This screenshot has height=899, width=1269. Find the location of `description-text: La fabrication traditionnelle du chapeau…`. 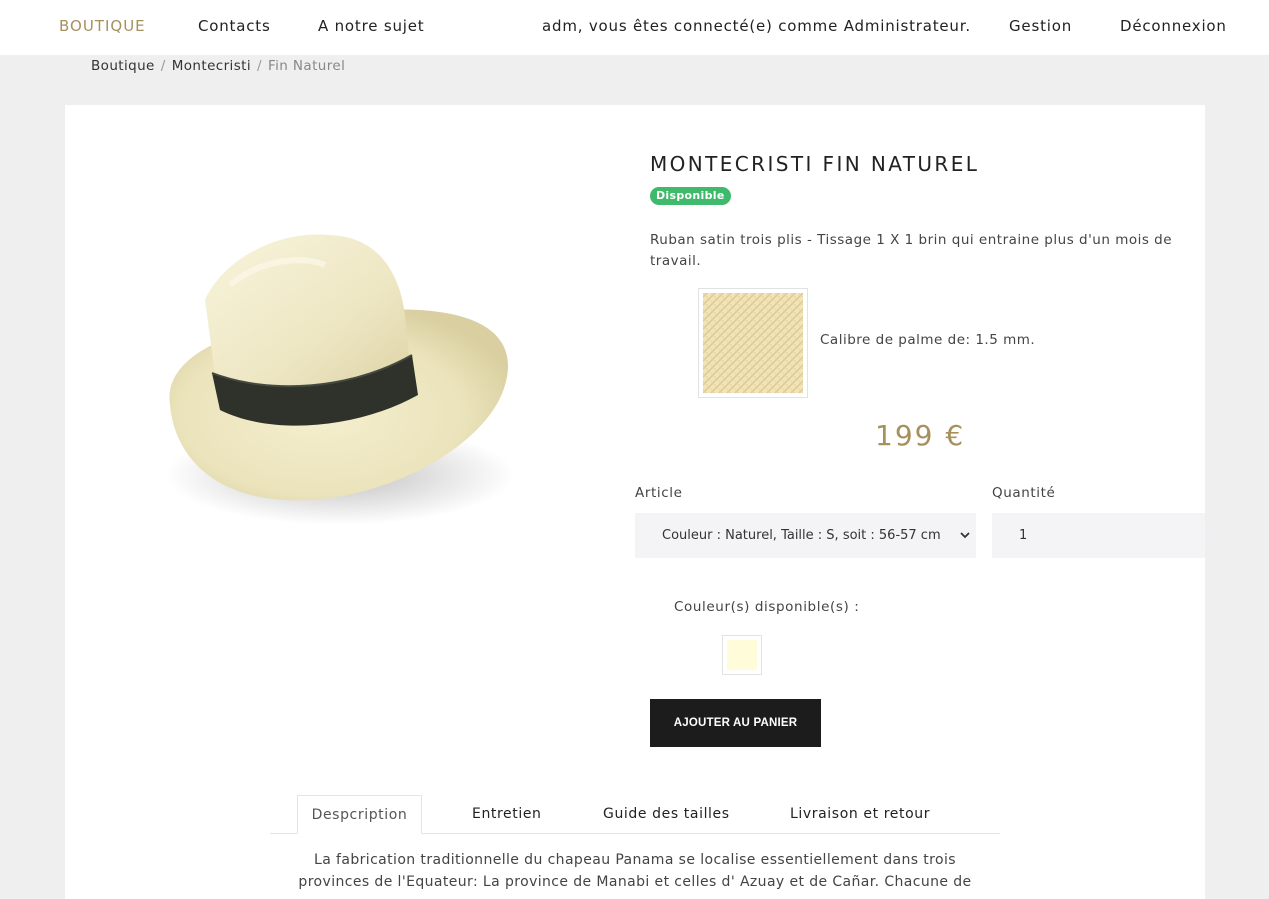

description-text: La fabrication traditionnelle du chapeau… is located at coordinates (635, 875).